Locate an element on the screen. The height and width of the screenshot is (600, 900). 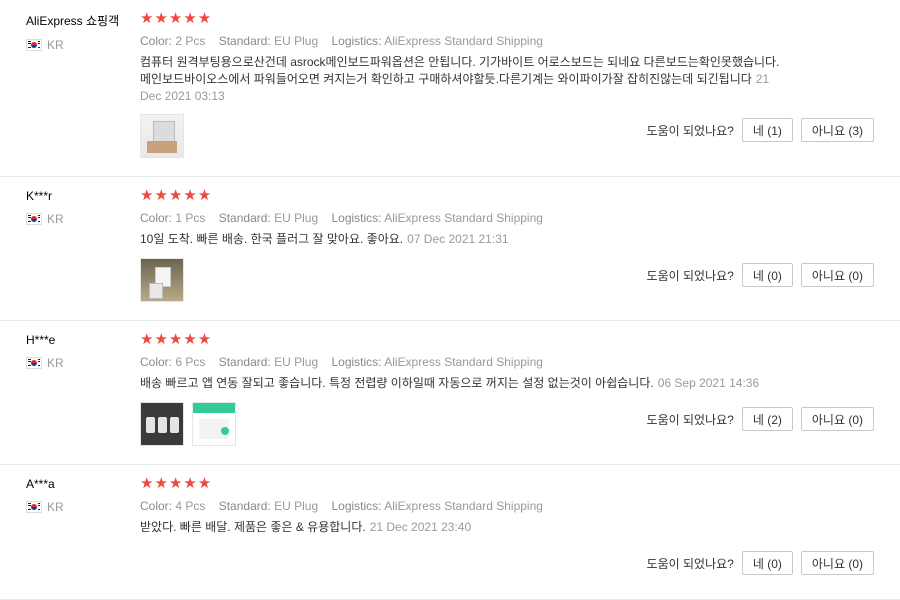
reviewer-name: A***a is located at coordinates (40, 484).